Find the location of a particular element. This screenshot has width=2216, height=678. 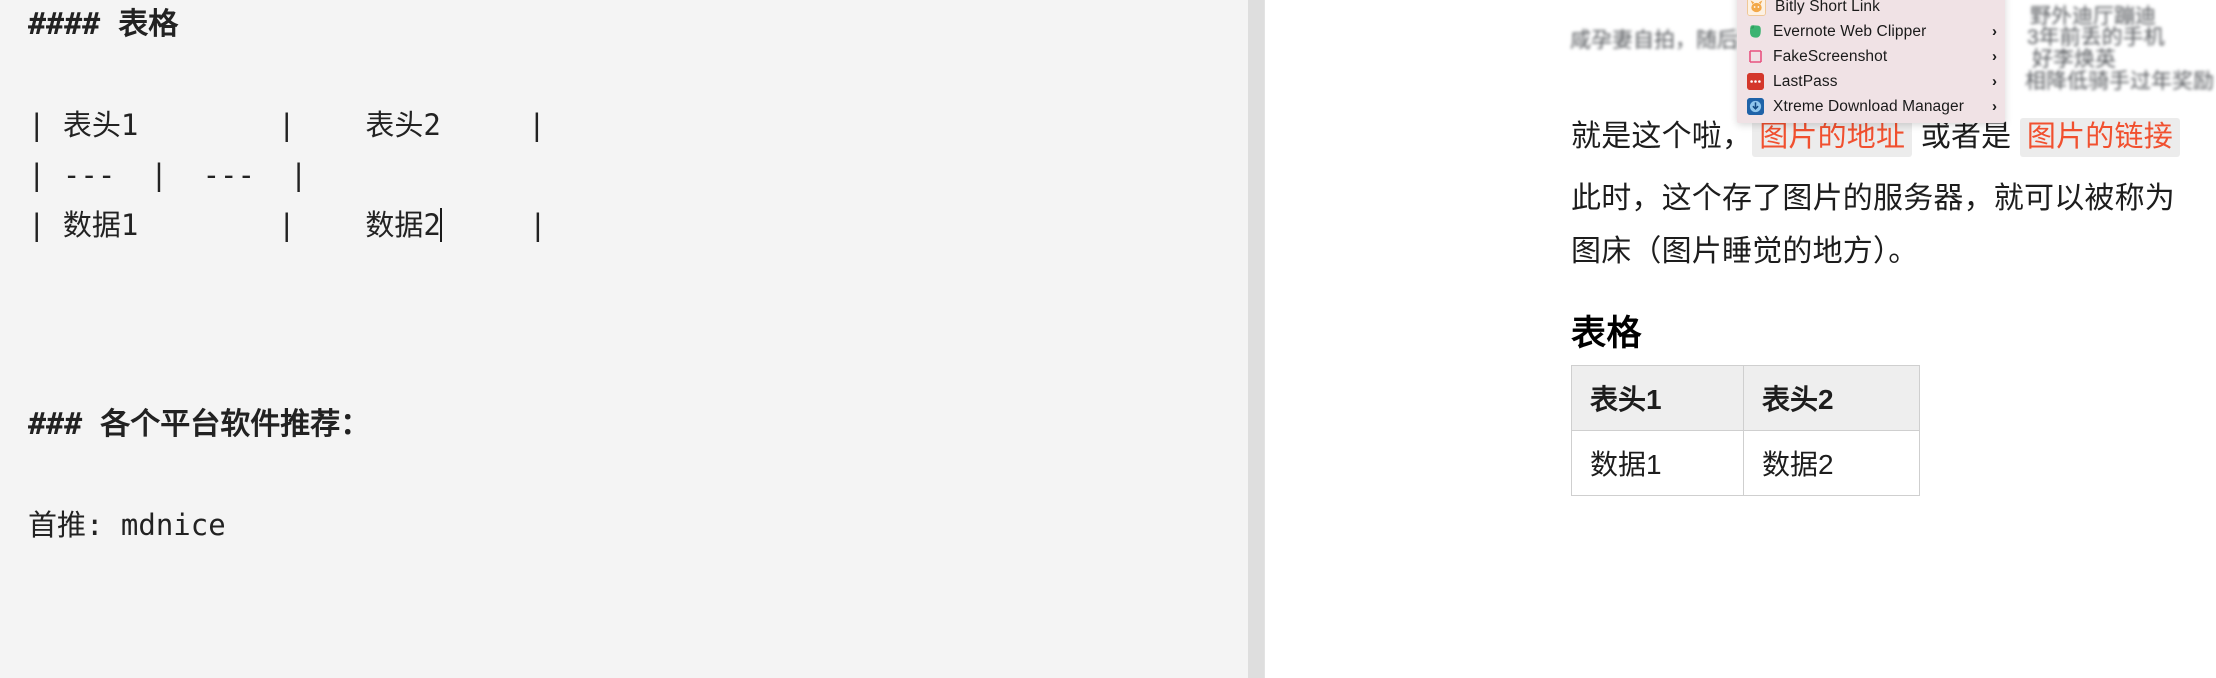

menu-item-evernote-web-clipper: Evernote Web Clipper › is located at coordinates (1871, 31).